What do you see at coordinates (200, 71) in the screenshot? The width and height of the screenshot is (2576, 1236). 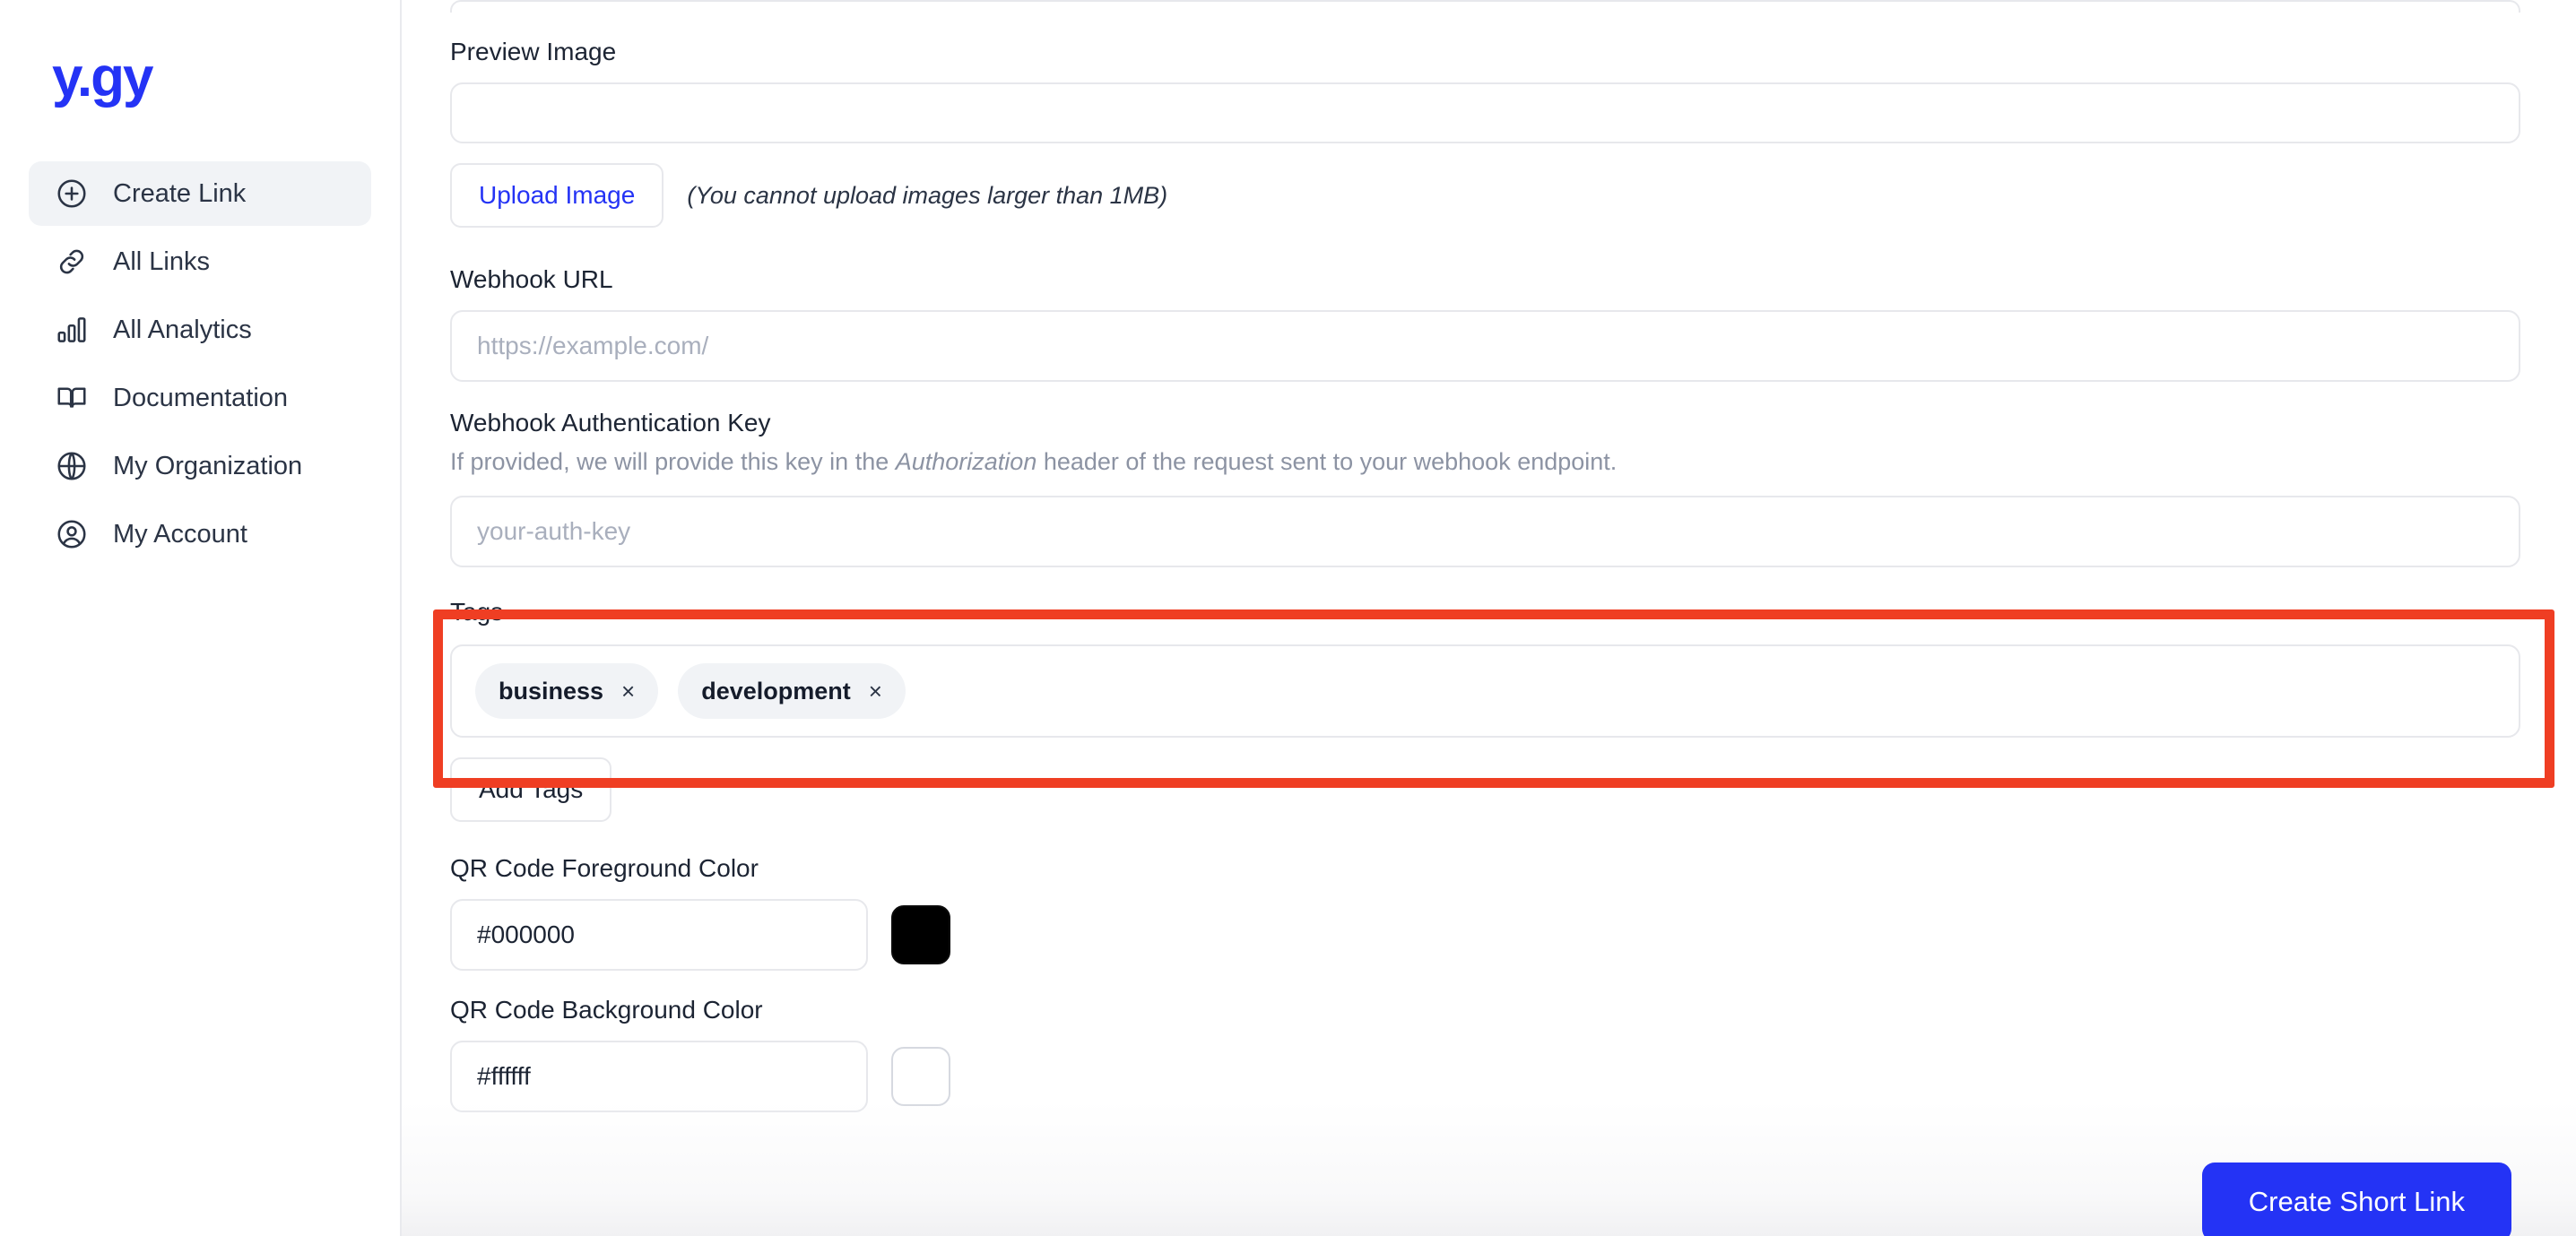 I see `brand-logo: y.gy` at bounding box center [200, 71].